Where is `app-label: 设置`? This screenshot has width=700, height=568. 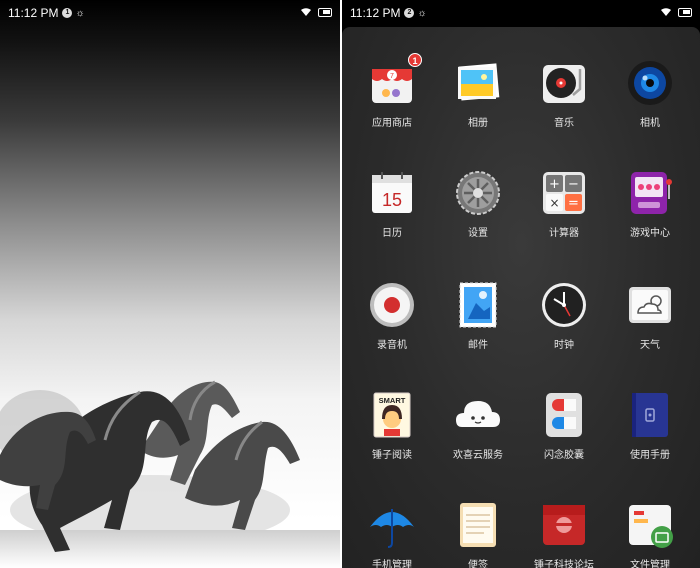
app-label: 设置 is located at coordinates (478, 233).